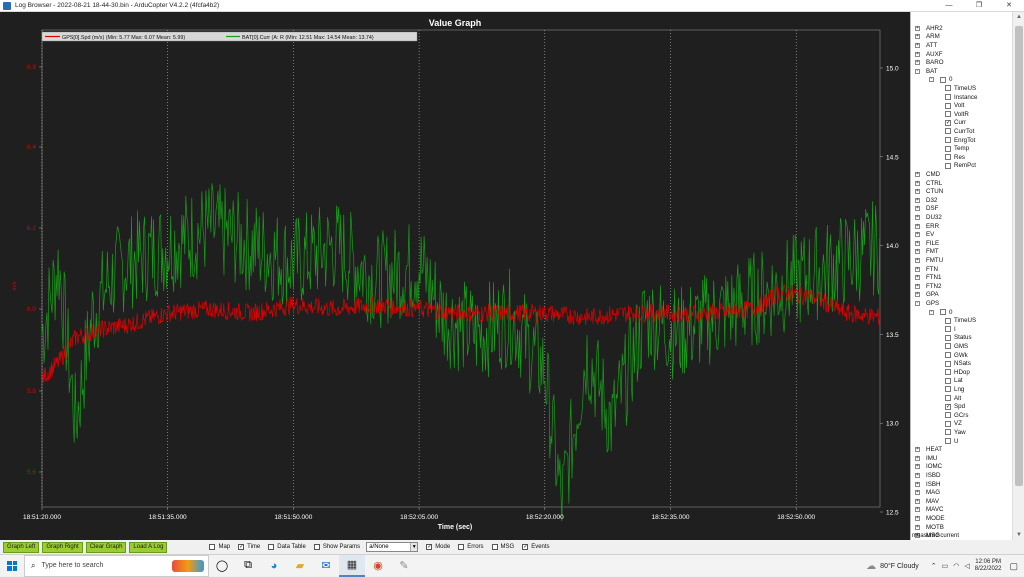 The height and width of the screenshot is (577, 1024). I want to click on network-icon: ◠, so click(956, 566).